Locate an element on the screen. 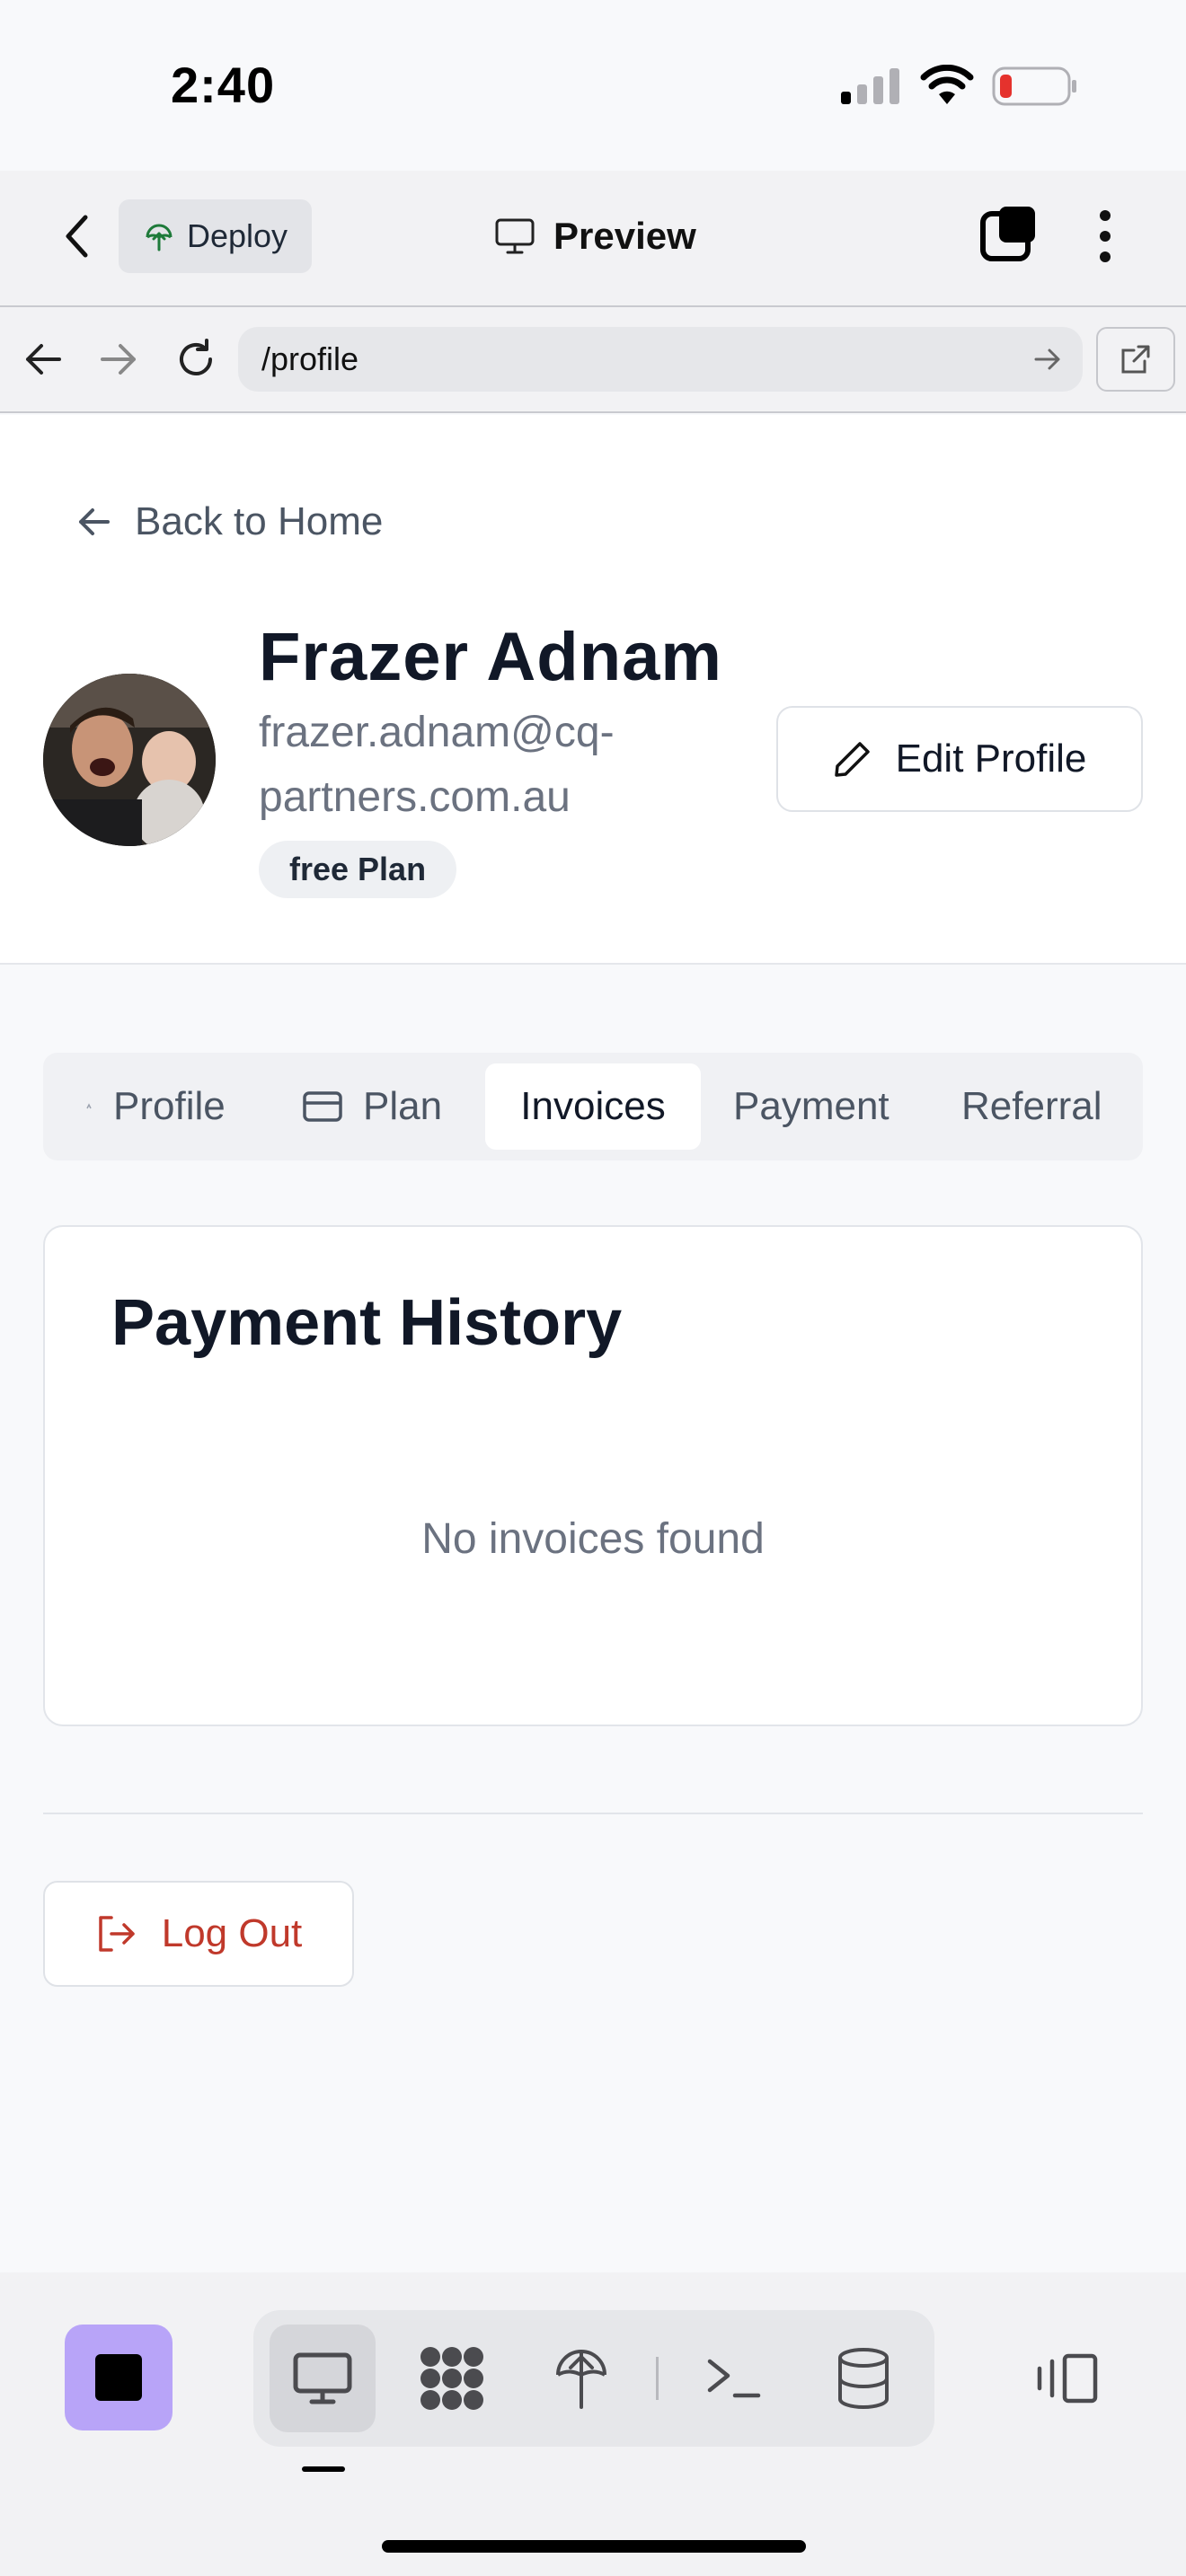 Image resolution: width=1186 pixels, height=2576 pixels. tab-invoices: Invoices is located at coordinates (593, 1106).